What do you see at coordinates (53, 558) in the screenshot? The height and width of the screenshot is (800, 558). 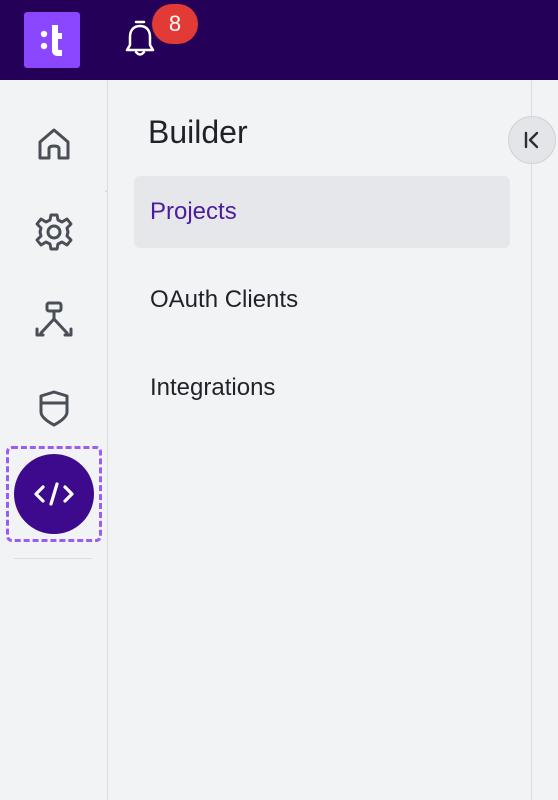 I see `rail-divider` at bounding box center [53, 558].